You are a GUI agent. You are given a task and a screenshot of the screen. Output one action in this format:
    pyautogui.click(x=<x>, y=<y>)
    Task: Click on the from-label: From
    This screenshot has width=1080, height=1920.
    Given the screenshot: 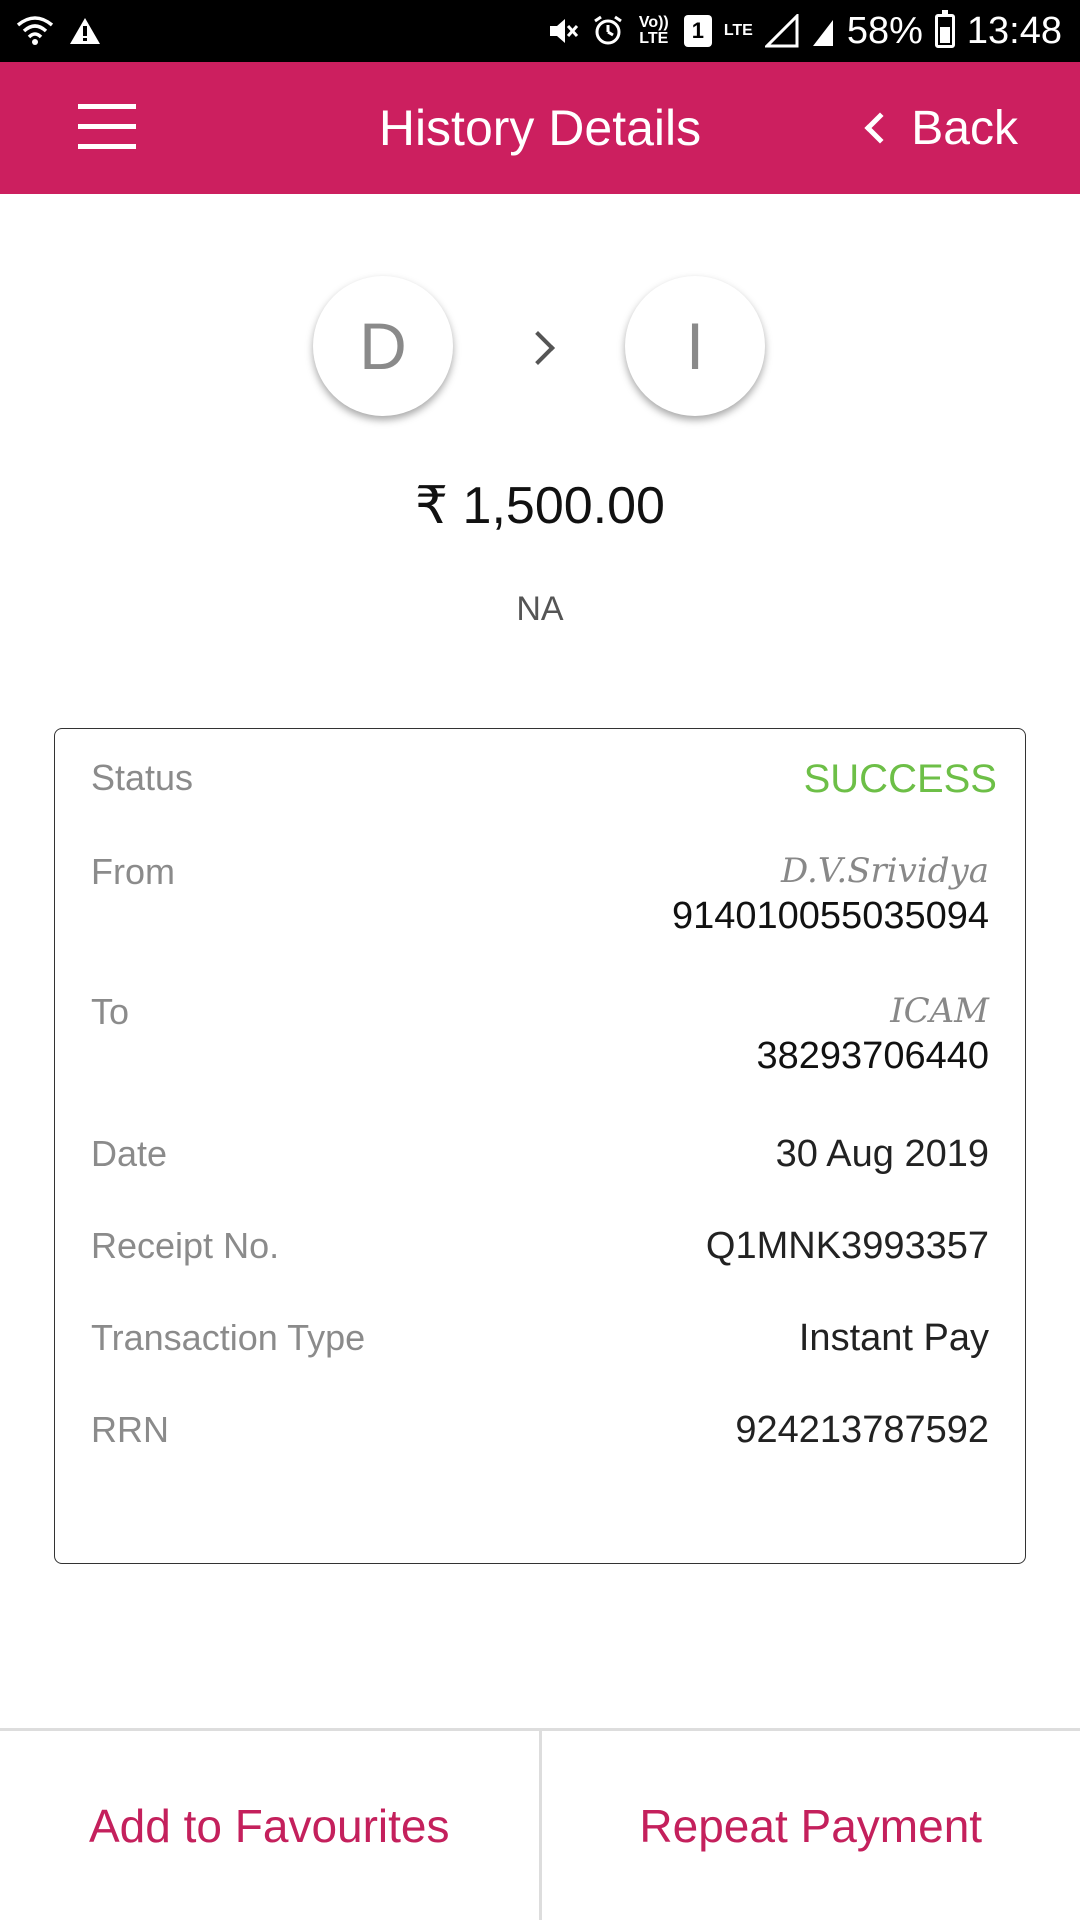 What is the action you would take?
    pyautogui.click(x=133, y=871)
    